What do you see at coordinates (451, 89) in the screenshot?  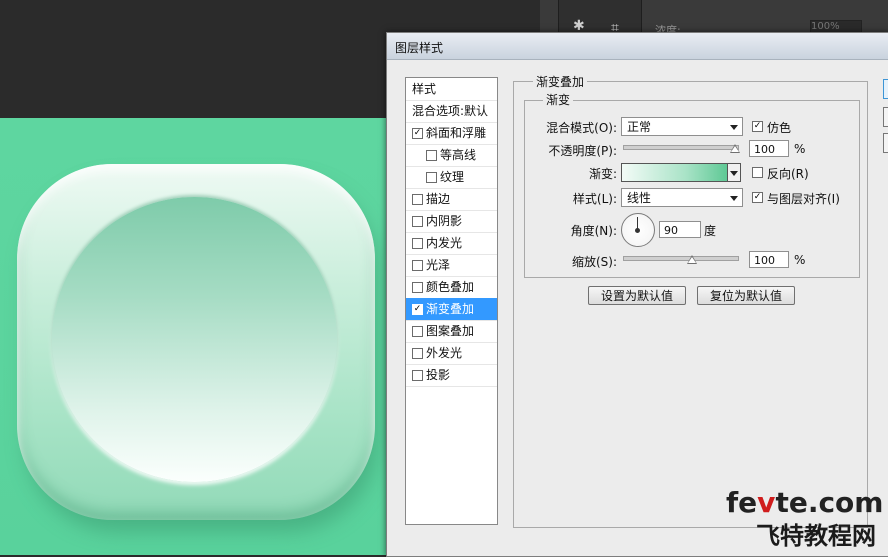 I see `style-list-item: 样式` at bounding box center [451, 89].